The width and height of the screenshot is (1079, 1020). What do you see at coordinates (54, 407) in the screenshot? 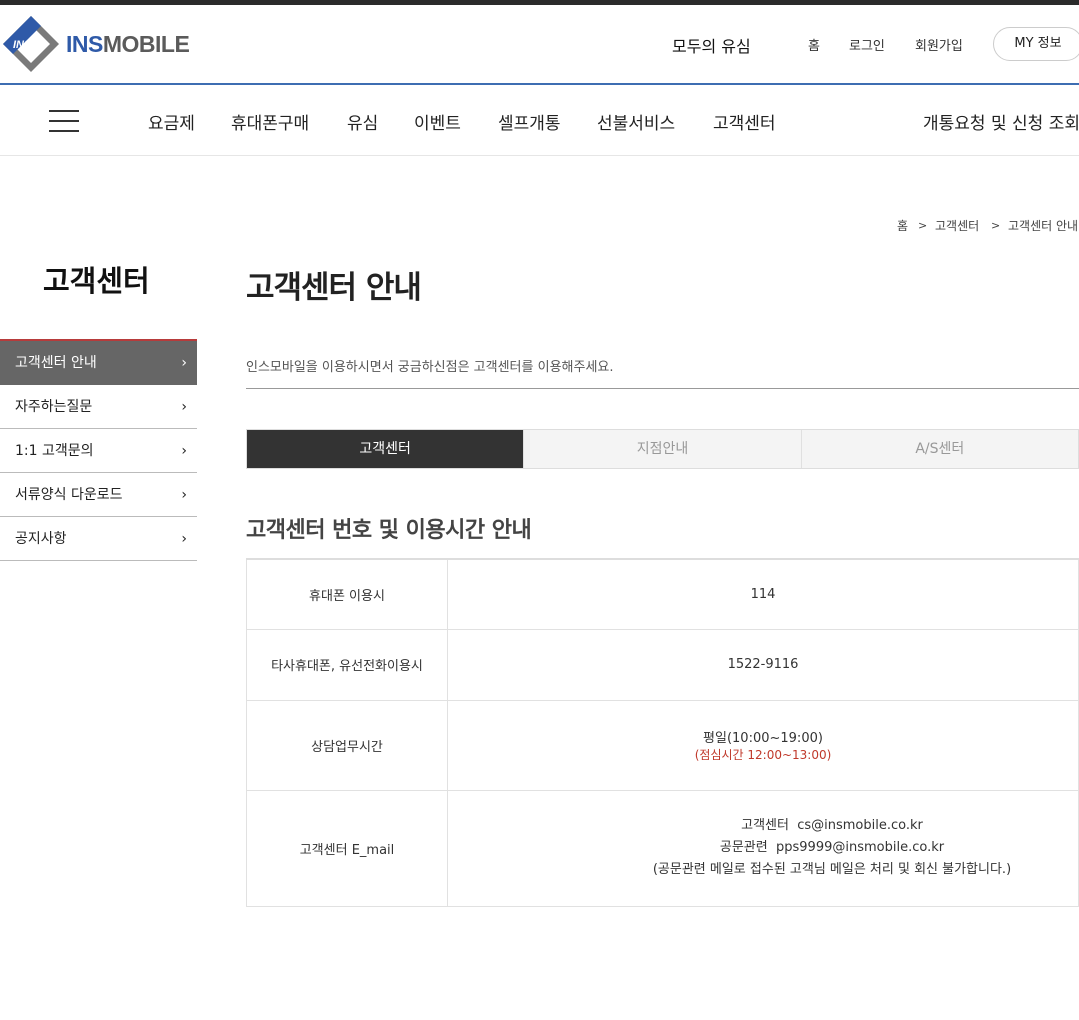
I see `sidebar-item-label: 자주하는질문` at bounding box center [54, 407].